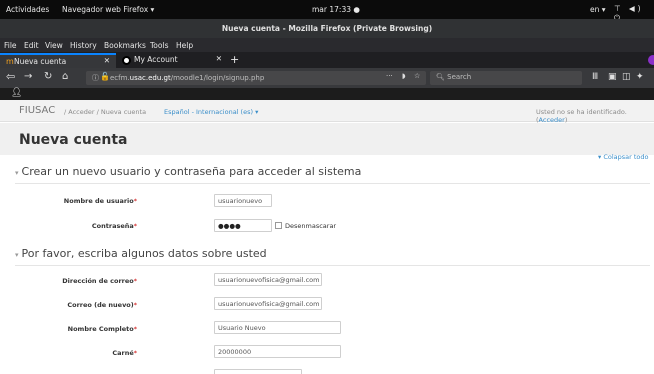 This screenshot has width=654, height=374. I want to click on activities-button: Actividades, so click(27, 9).